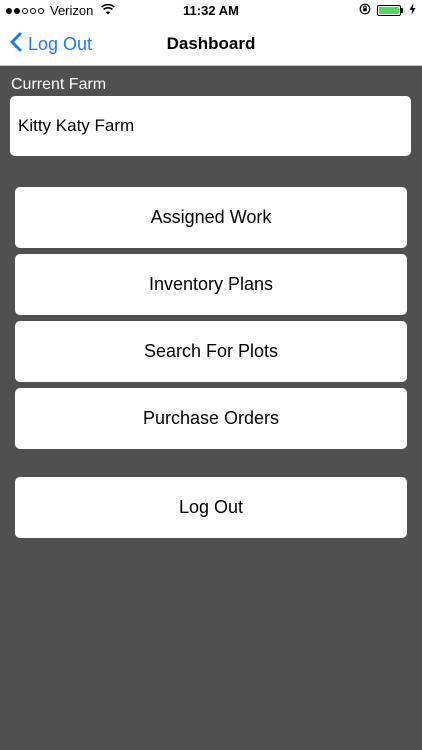 This screenshot has width=422, height=750. I want to click on purchase-orders-label: Purchase Orders, so click(211, 418).